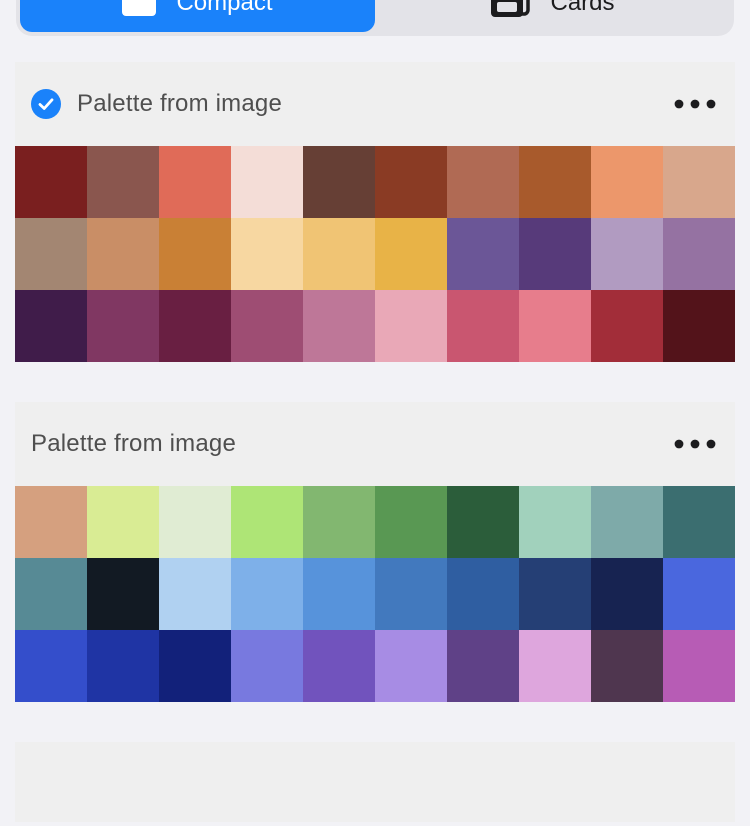 The image size is (750, 826). Describe the element at coordinates (46, 104) in the screenshot. I see `checkmark-icon` at that location.